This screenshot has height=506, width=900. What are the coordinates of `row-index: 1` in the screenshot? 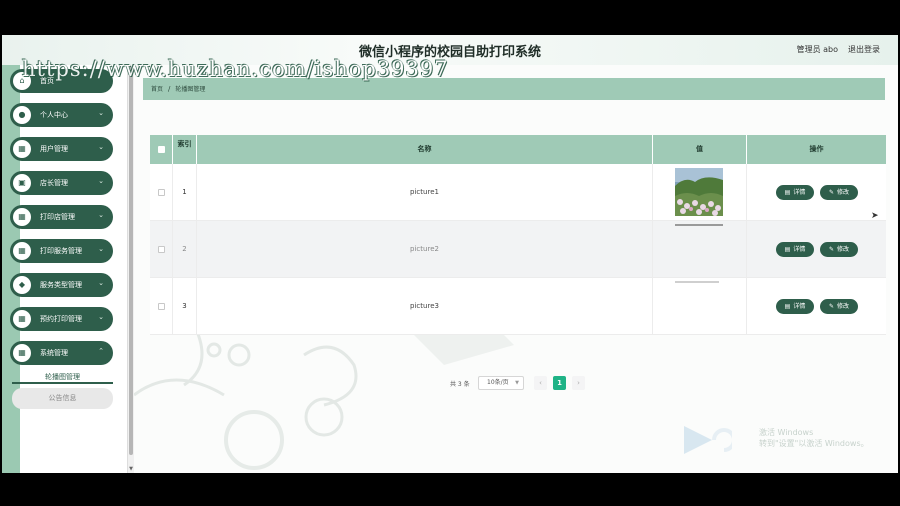 It's located at (185, 192).